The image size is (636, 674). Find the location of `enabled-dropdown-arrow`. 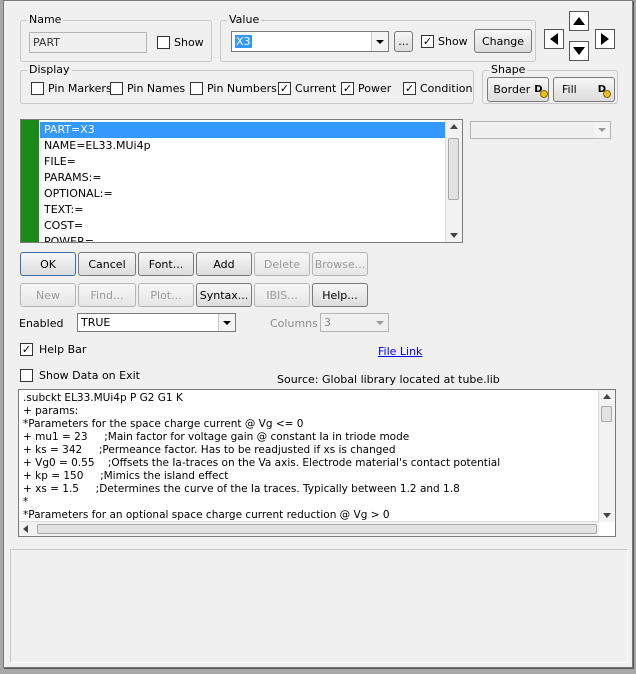

enabled-dropdown-arrow is located at coordinates (226, 322).